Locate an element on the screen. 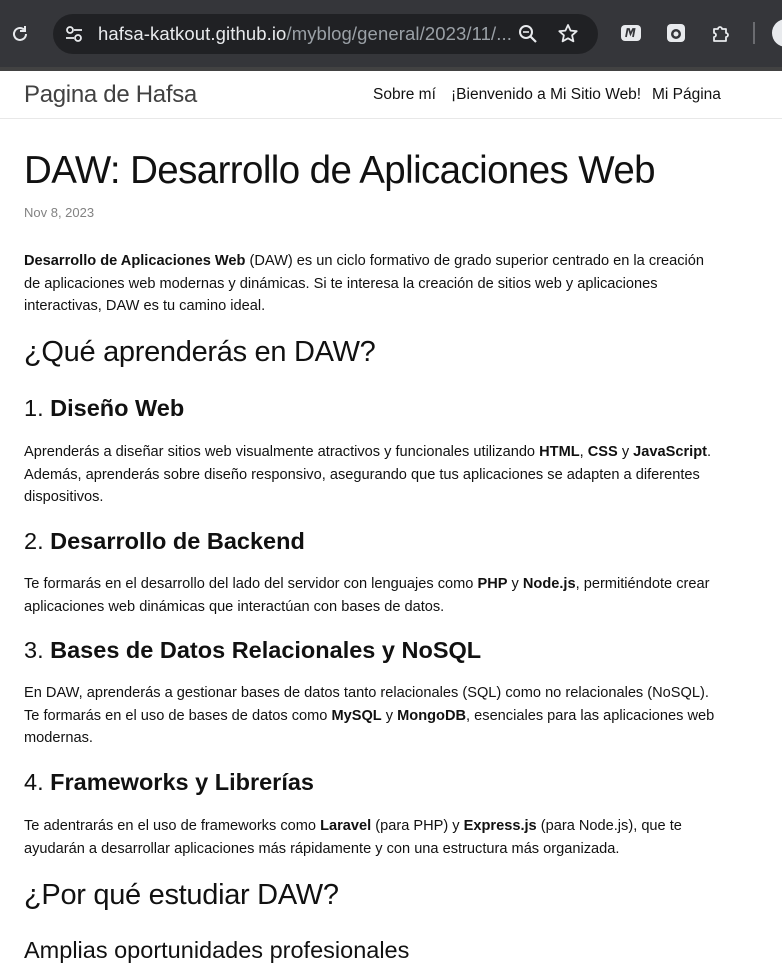 The height and width of the screenshot is (967, 782). bold-php: PHP is located at coordinates (492, 584).